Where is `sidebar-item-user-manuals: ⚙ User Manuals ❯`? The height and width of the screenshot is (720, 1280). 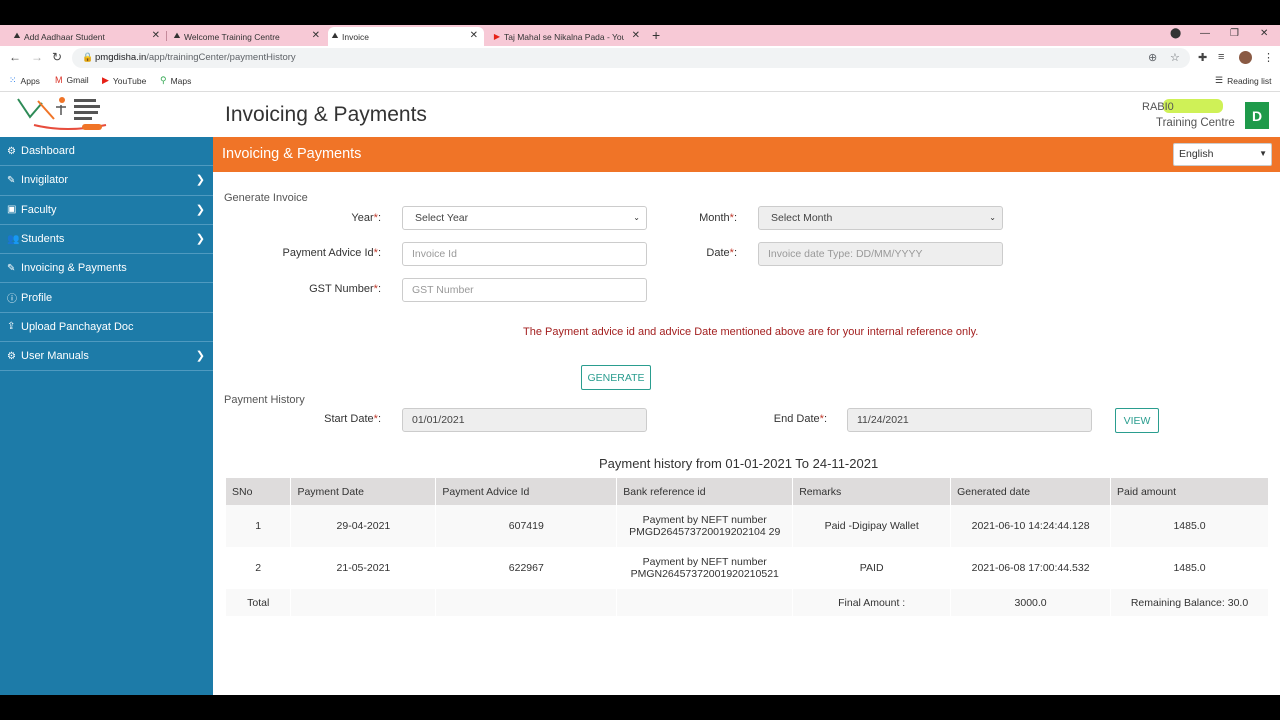
sidebar-item-user-manuals: ⚙ User Manuals ❯ is located at coordinates (106, 357).